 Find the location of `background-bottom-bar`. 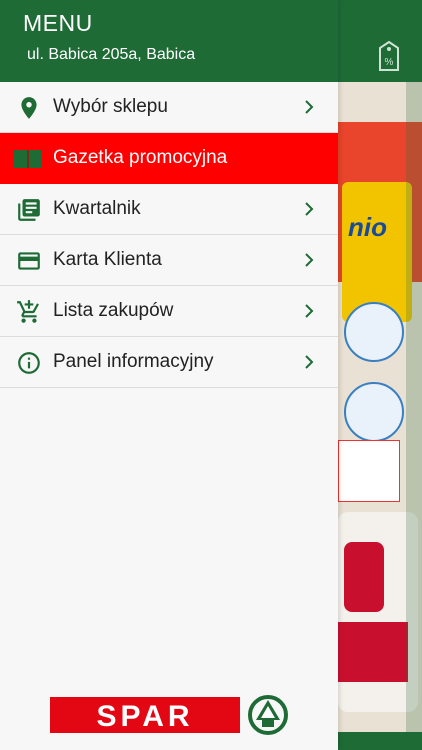

background-bottom-bar is located at coordinates (380, 741).